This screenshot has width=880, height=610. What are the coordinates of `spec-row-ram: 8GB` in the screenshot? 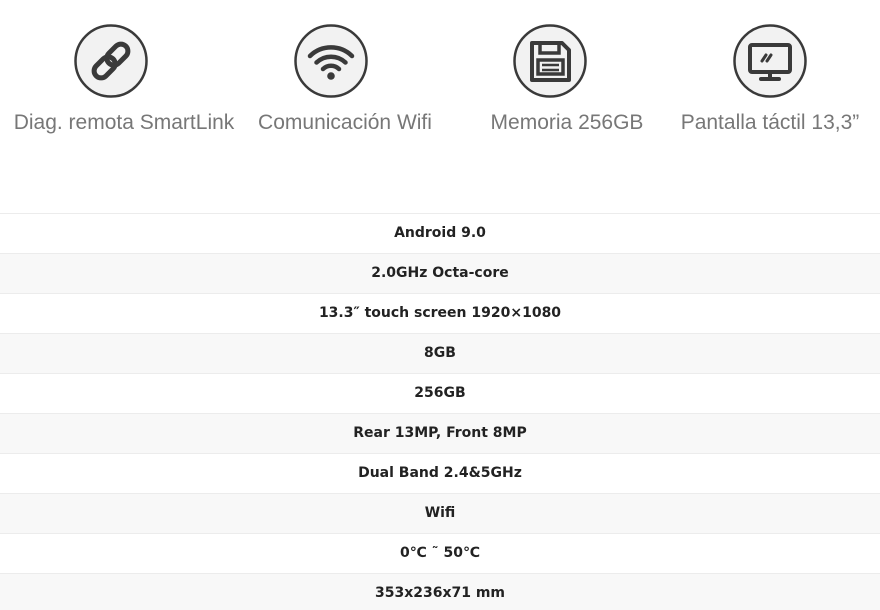 It's located at (440, 354).